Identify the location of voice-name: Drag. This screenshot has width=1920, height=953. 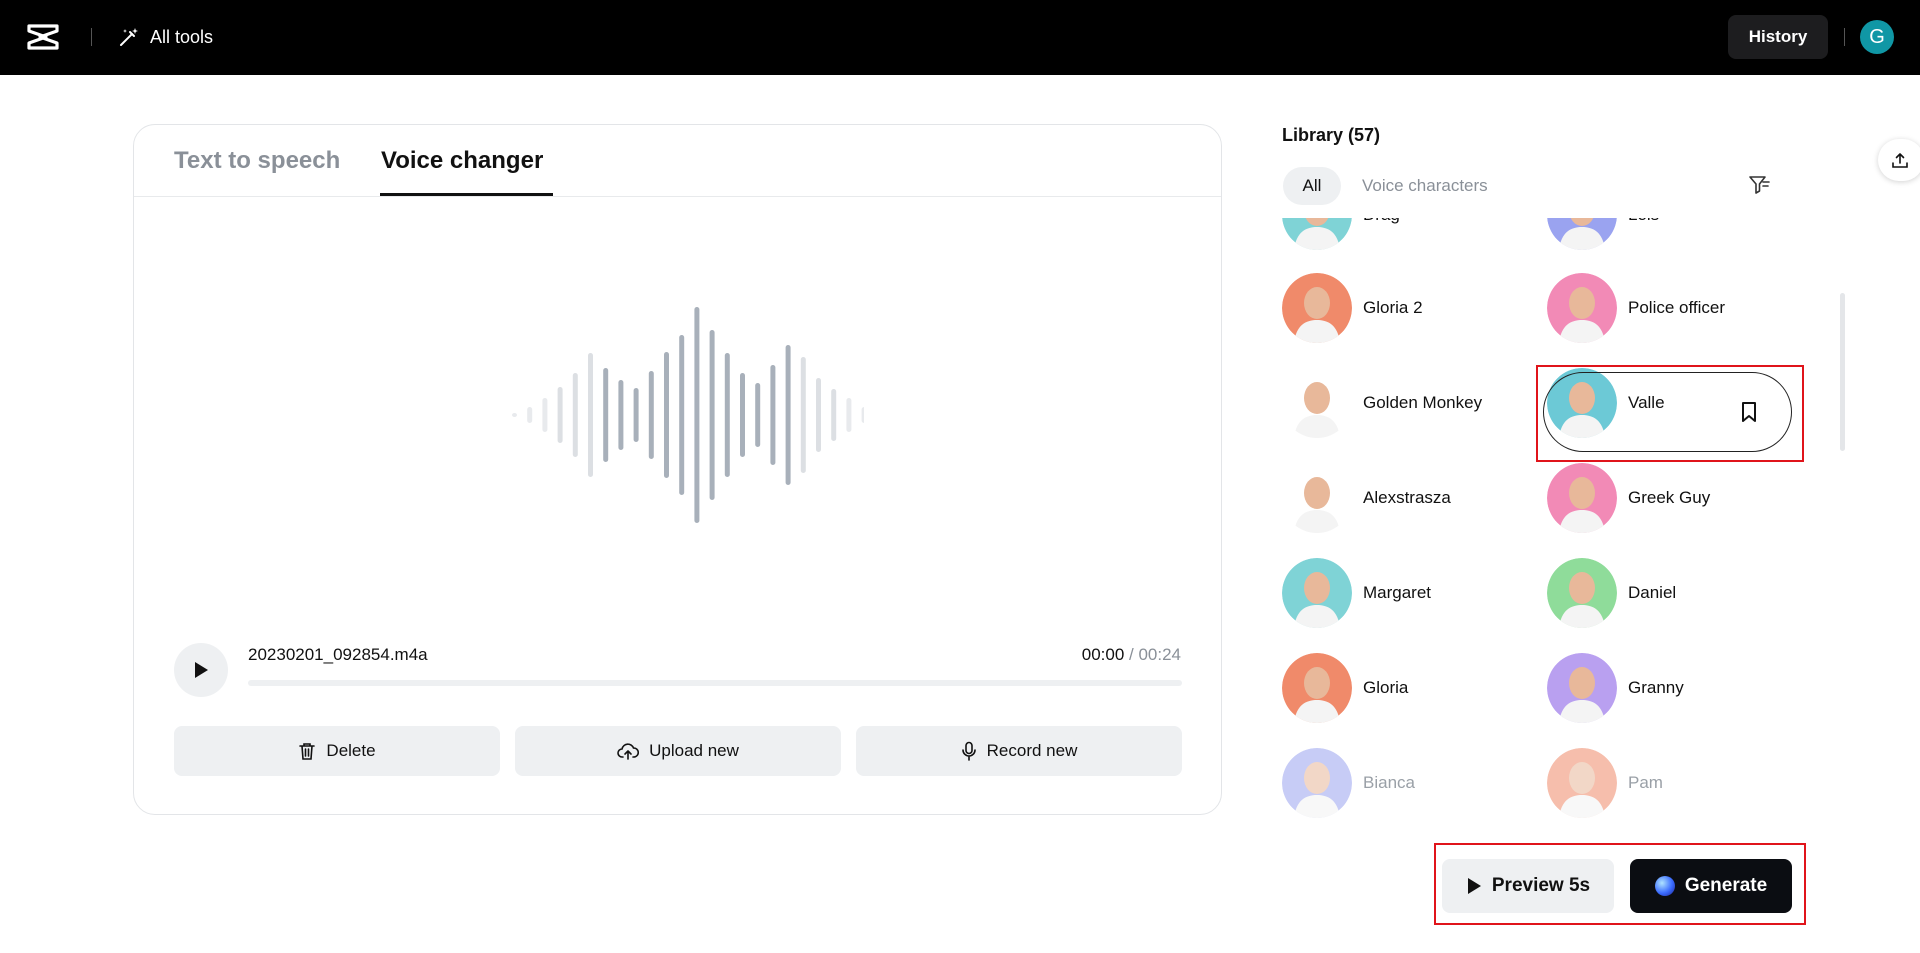
(1381, 221).